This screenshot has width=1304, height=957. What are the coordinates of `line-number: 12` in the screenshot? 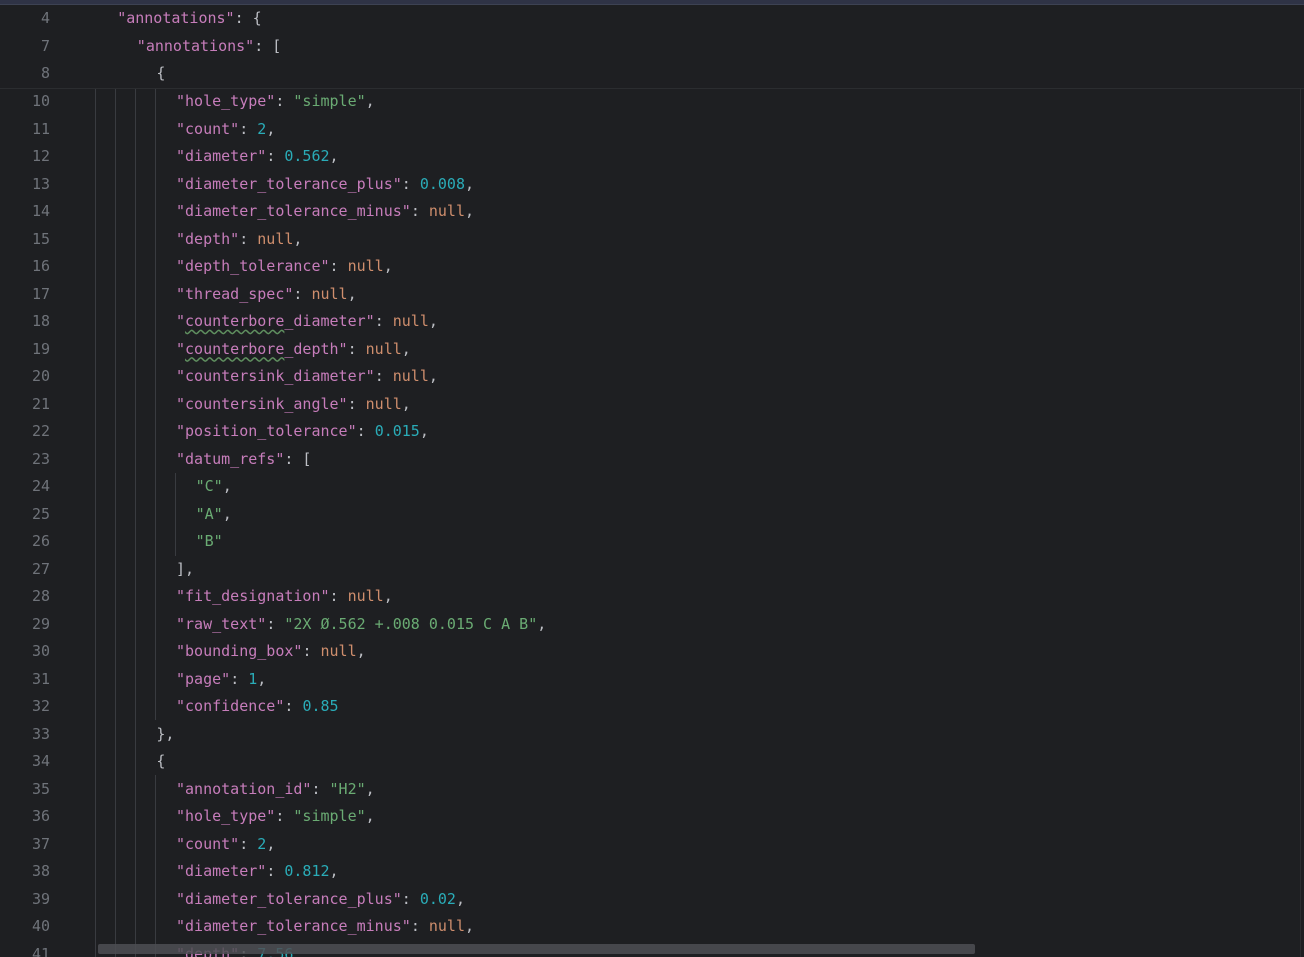 It's located at (25, 156).